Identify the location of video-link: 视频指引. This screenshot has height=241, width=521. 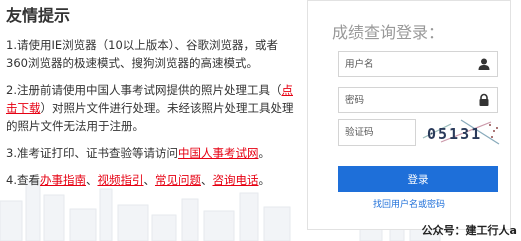
(120, 180).